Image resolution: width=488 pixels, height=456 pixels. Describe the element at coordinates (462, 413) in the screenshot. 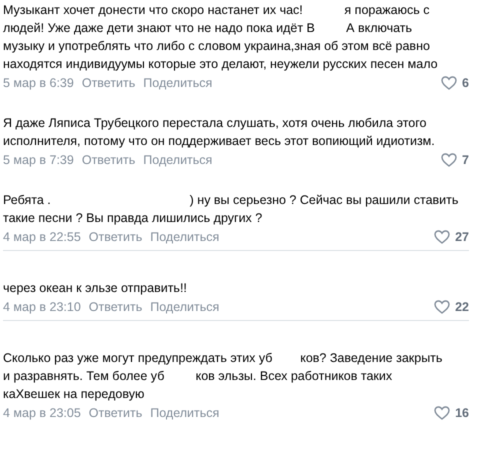

I see `like-count: 16` at that location.